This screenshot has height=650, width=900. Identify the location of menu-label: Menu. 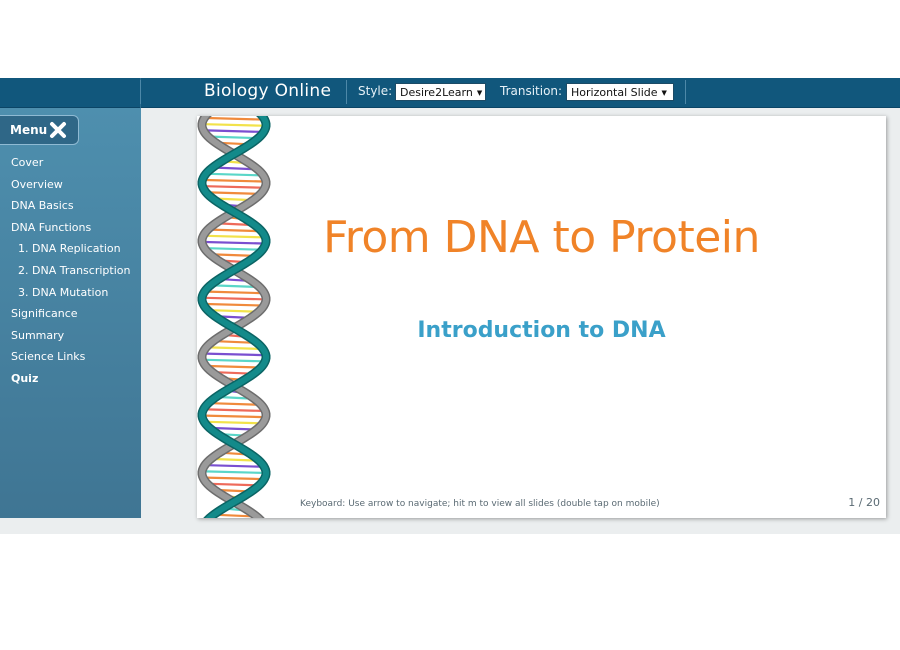
(29, 130).